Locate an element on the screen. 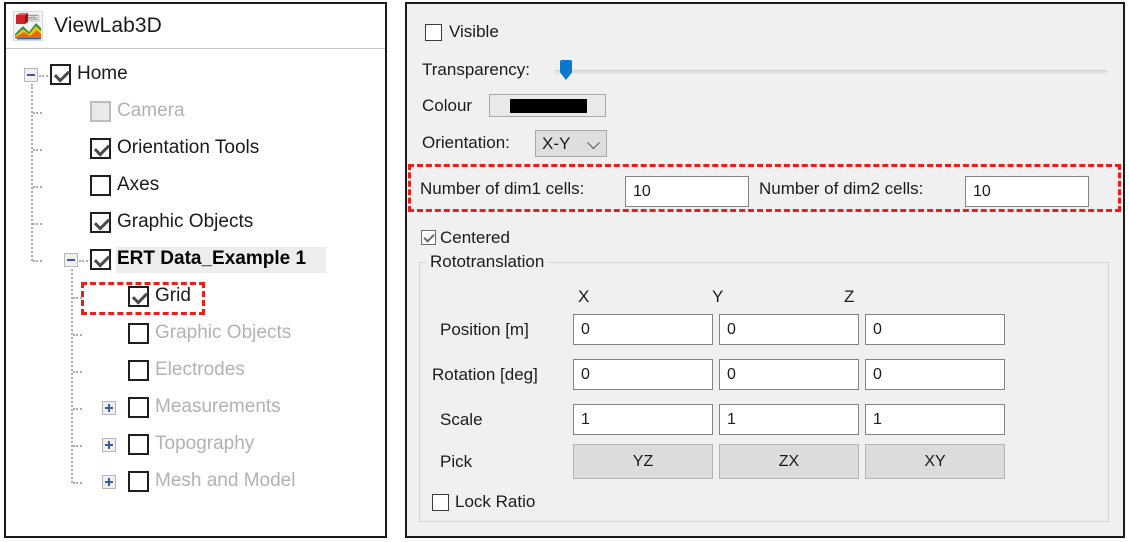  scale-z-input: 1 is located at coordinates (935, 419).